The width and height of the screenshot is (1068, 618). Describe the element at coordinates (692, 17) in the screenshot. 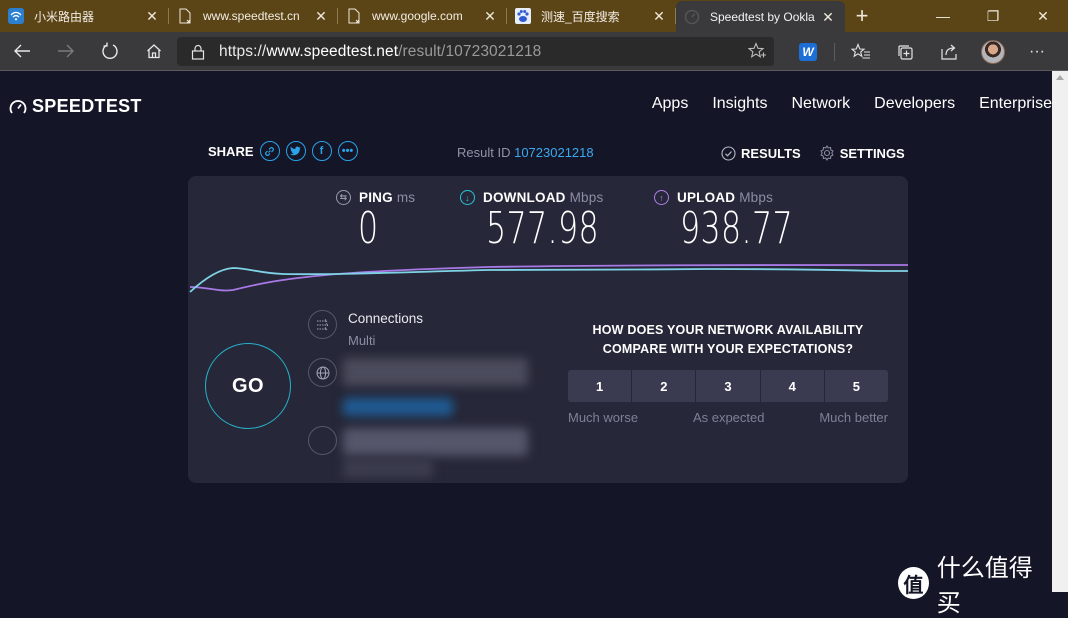

I see `speedtest-icon` at that location.